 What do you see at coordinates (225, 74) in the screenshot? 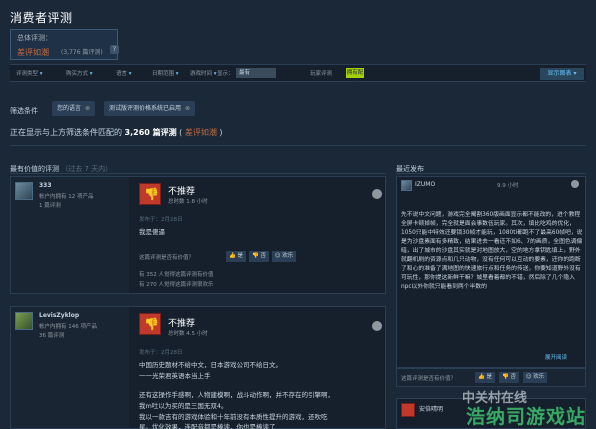
I see `filter-display-label: 显示：` at bounding box center [225, 74].